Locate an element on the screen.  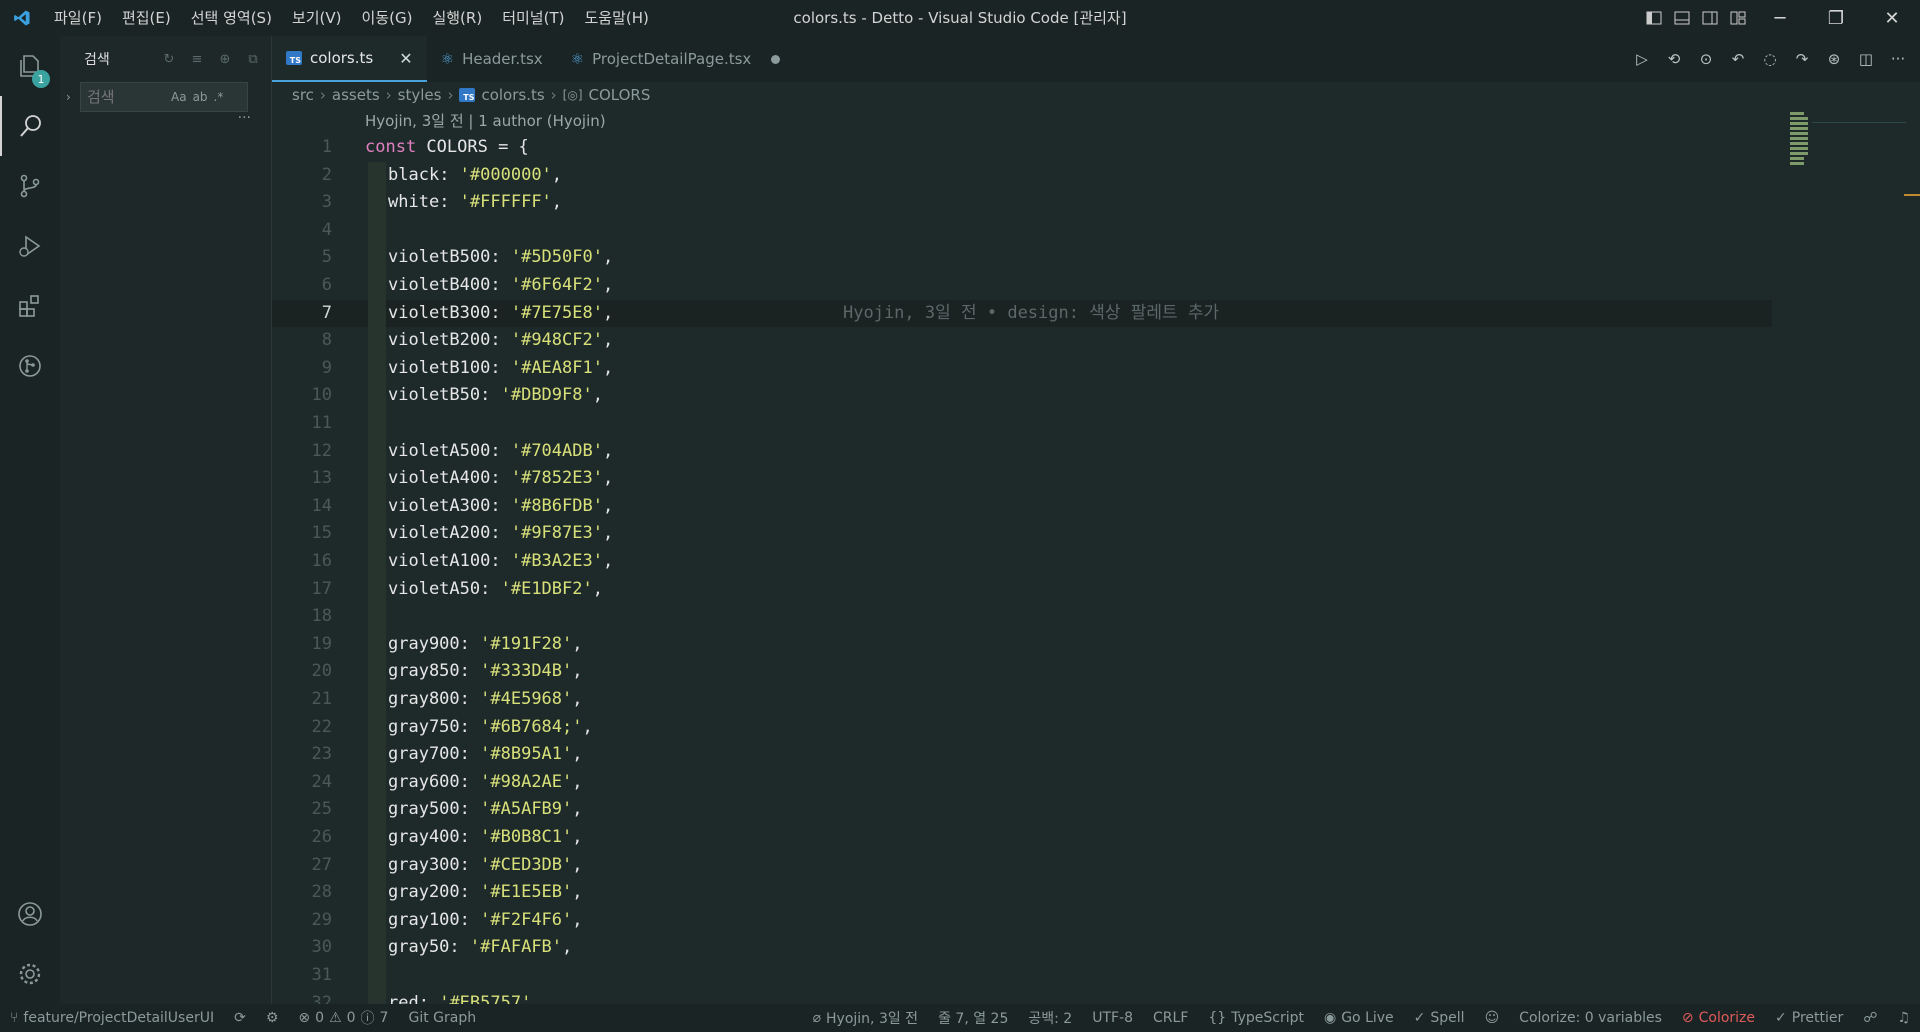
spell-button: ✓ Spell is located at coordinates (1439, 1018).